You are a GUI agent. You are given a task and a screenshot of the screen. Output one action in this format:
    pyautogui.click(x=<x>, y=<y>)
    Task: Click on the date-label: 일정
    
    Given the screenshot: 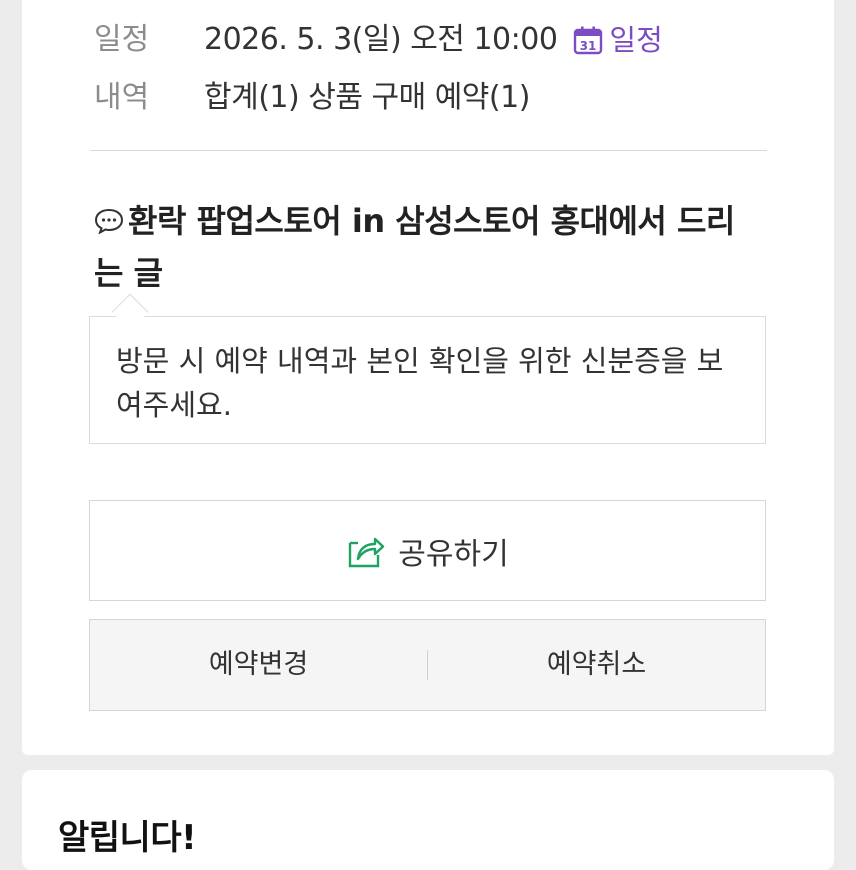 What is the action you would take?
    pyautogui.click(x=122, y=39)
    